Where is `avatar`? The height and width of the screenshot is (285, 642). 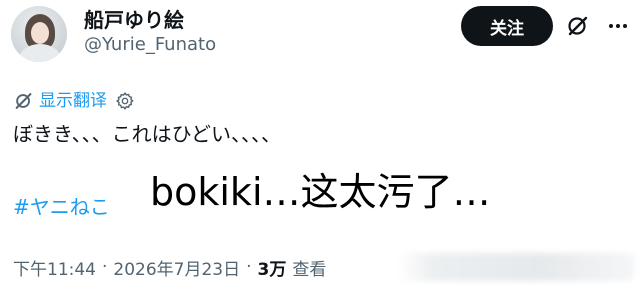 avatar is located at coordinates (39, 34).